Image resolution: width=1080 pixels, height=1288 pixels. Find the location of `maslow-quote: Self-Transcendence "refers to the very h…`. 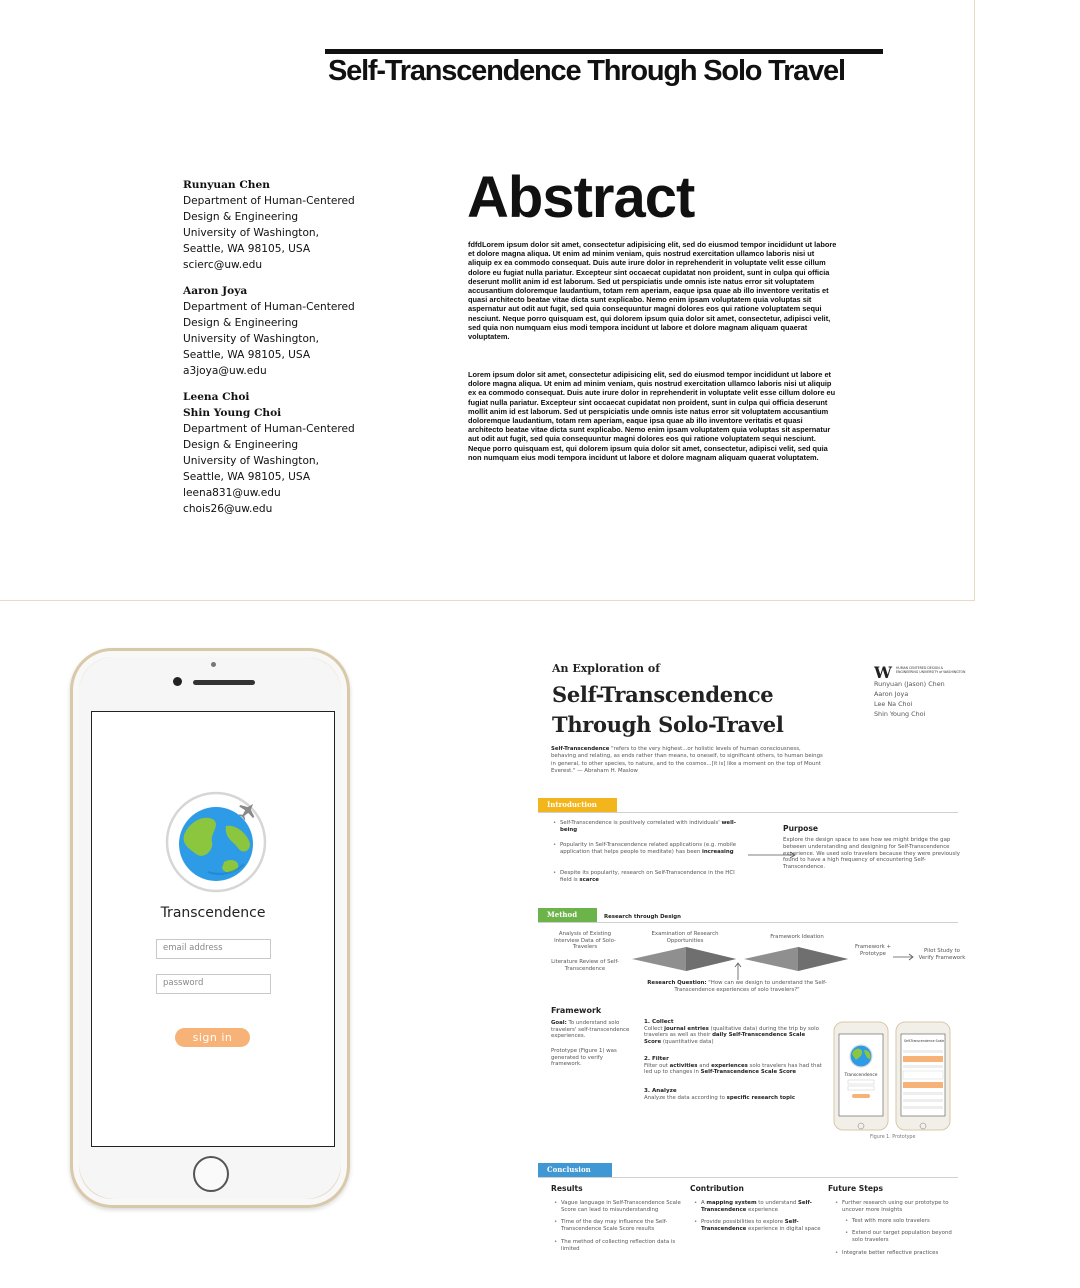

maslow-quote: Self-Transcendence "refers to the very h… is located at coordinates (687, 761).